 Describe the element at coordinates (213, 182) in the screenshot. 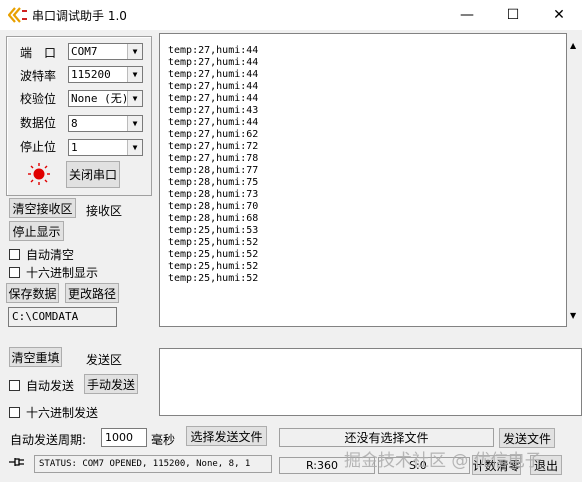

I see `receive-line: temp:28,humi:75` at that location.